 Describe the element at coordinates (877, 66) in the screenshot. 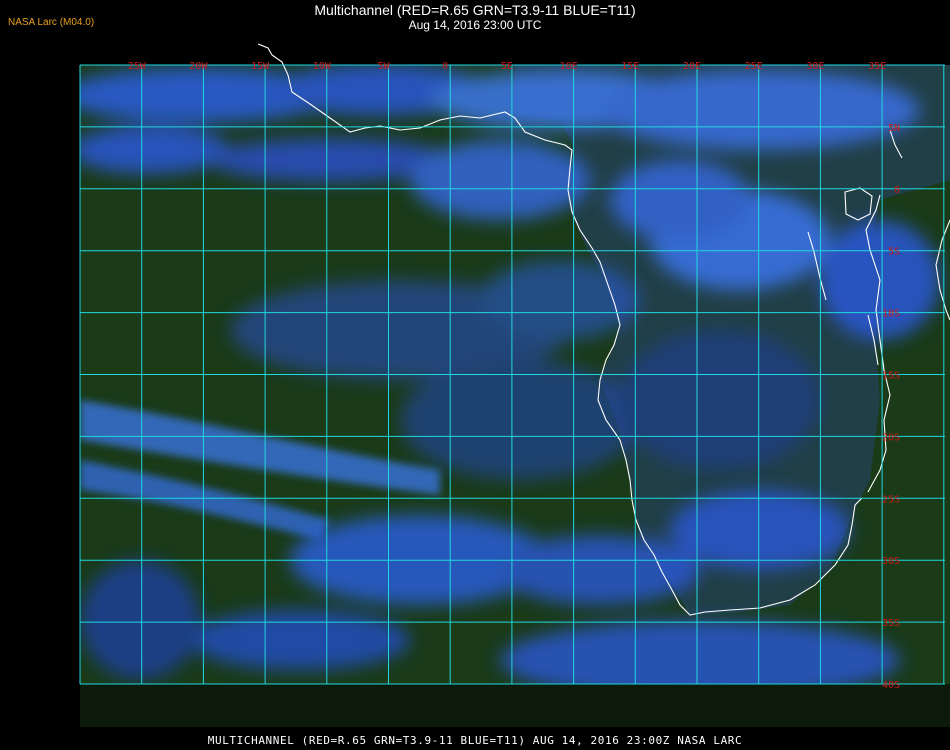

I see `longitude-label: 35E` at that location.